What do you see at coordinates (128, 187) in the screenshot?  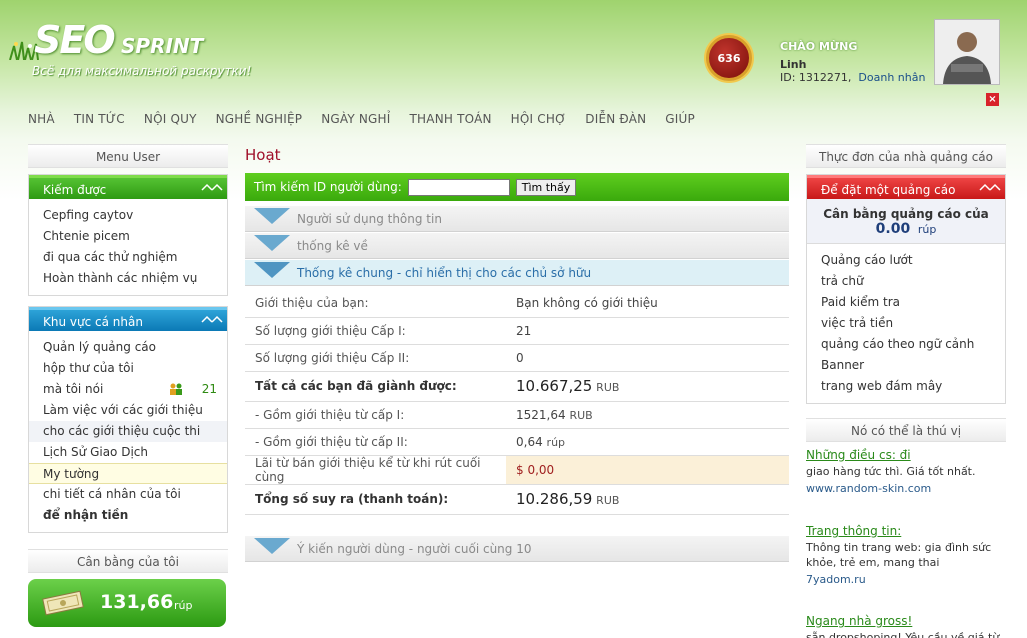 I see `earn-header: Kiếm được` at bounding box center [128, 187].